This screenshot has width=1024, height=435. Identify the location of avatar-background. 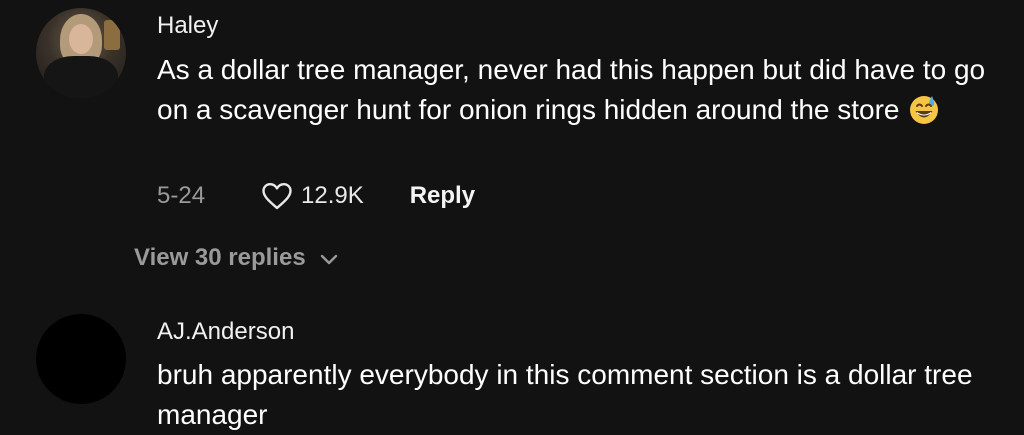
(112, 35).